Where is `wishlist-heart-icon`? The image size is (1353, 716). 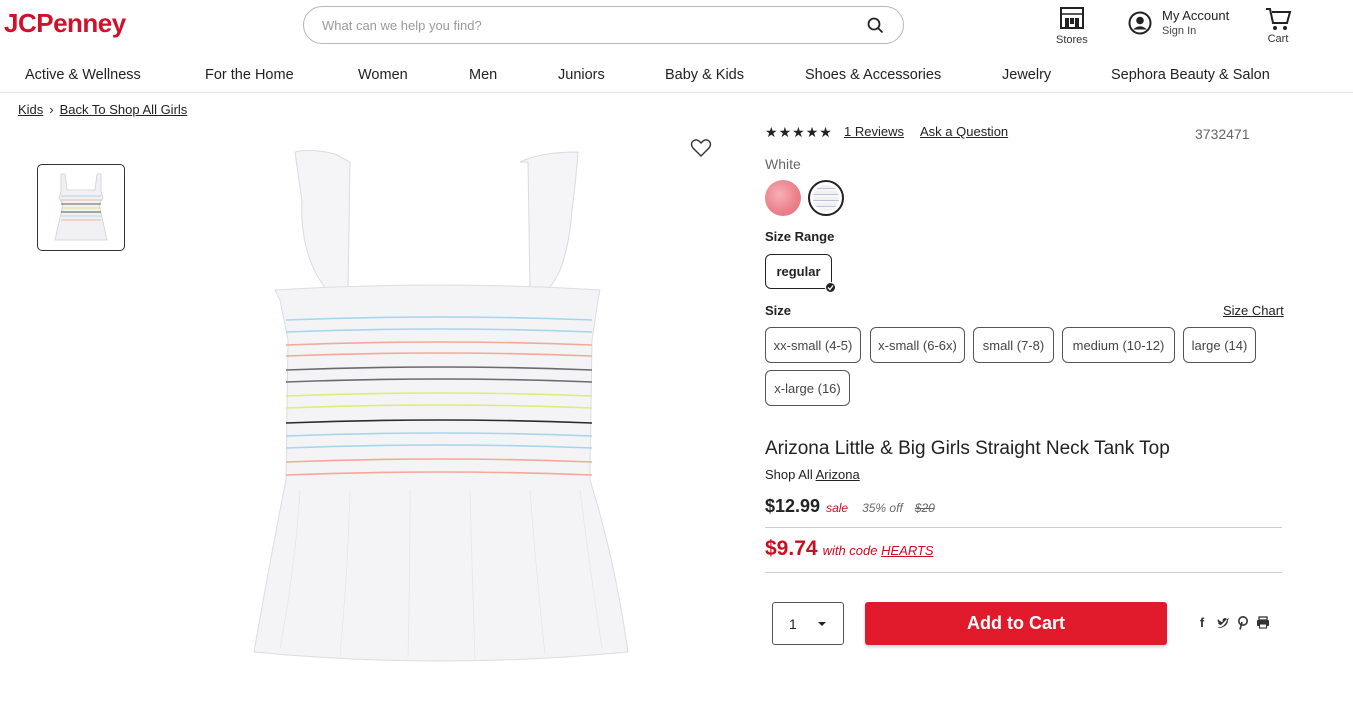 wishlist-heart-icon is located at coordinates (701, 148).